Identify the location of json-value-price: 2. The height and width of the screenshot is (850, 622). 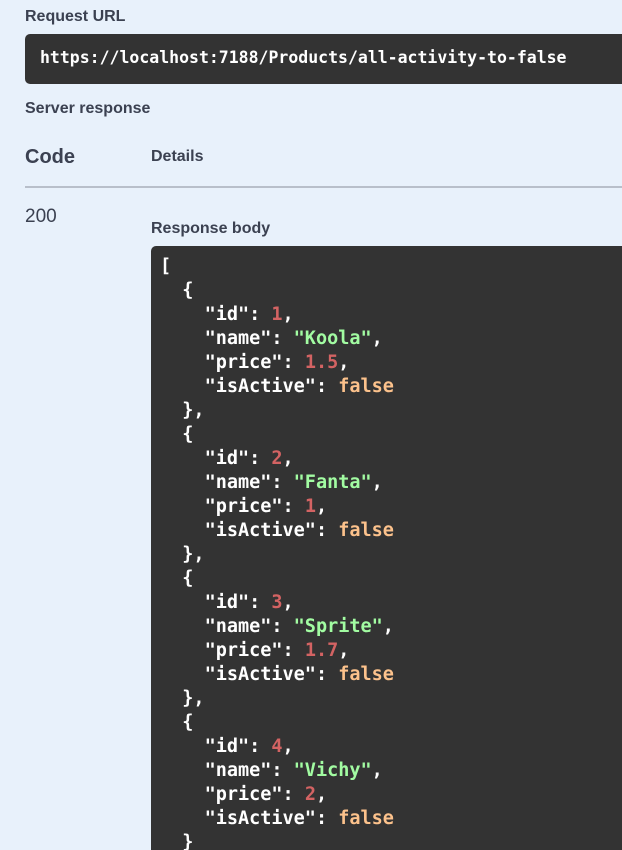
(310, 794).